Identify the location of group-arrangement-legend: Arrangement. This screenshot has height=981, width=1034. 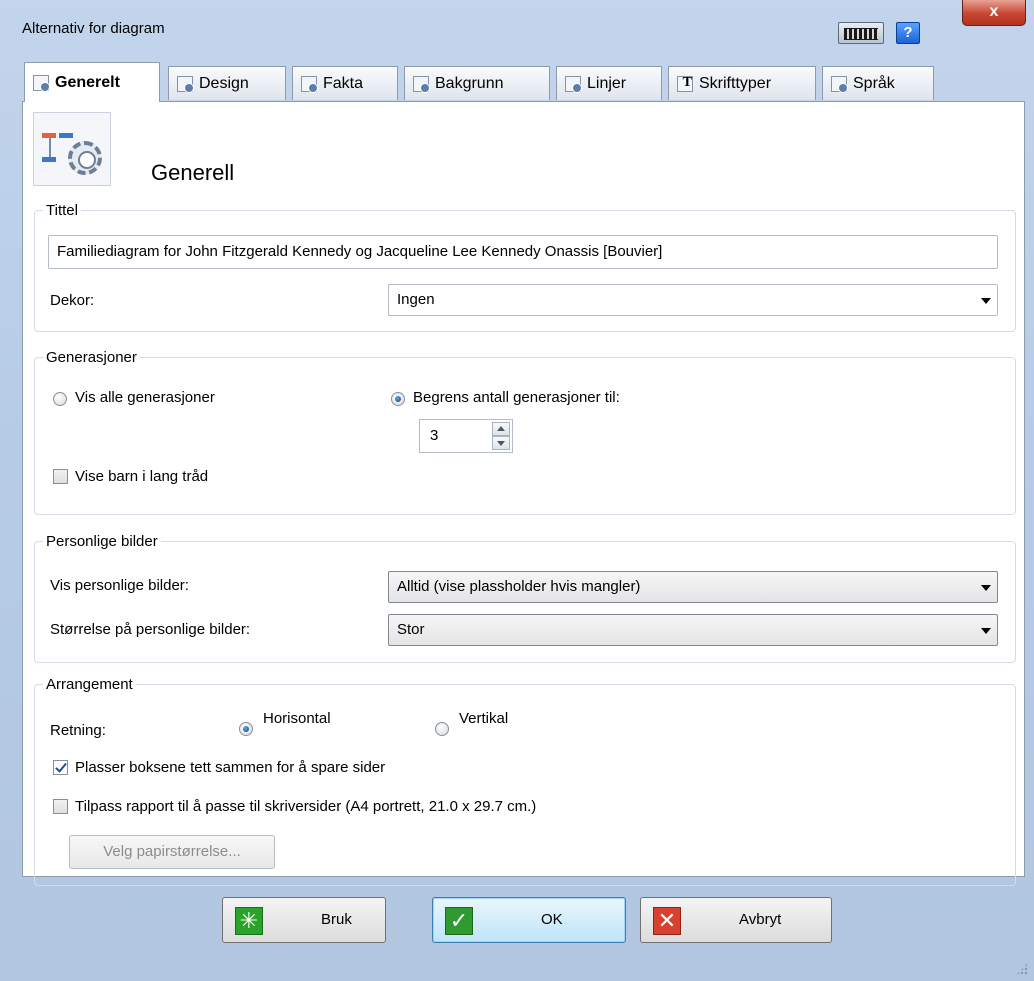
(89, 684).